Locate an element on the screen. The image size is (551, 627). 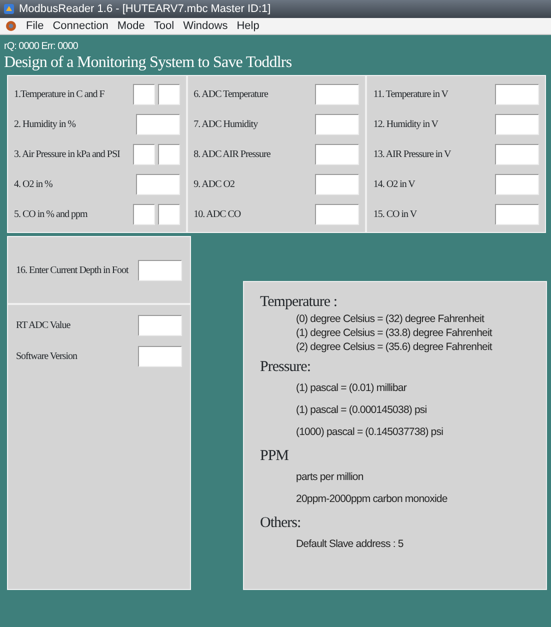
status-text: rQ: 0000 Err: 0000 is located at coordinates (41, 47).